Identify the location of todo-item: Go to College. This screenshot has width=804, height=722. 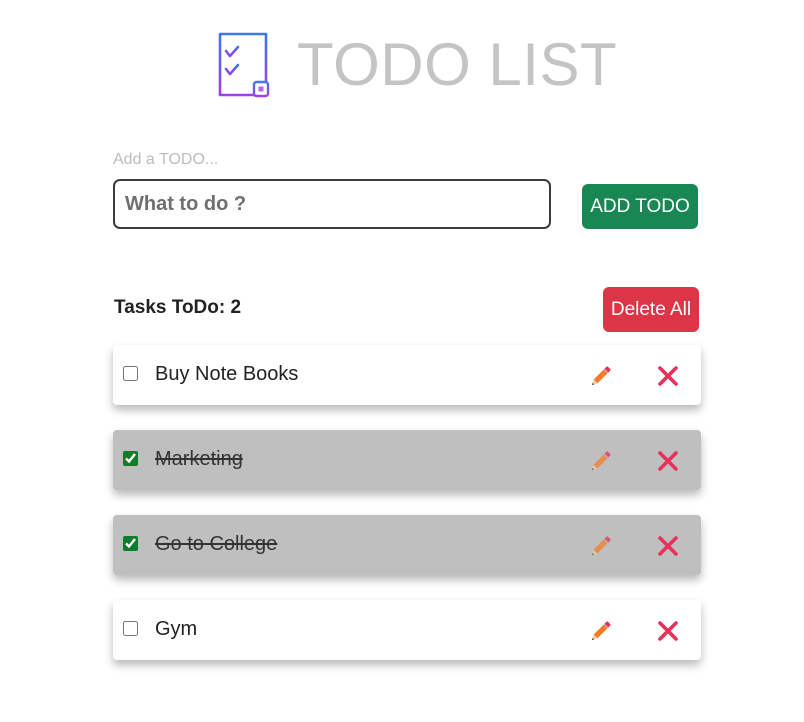
(407, 545).